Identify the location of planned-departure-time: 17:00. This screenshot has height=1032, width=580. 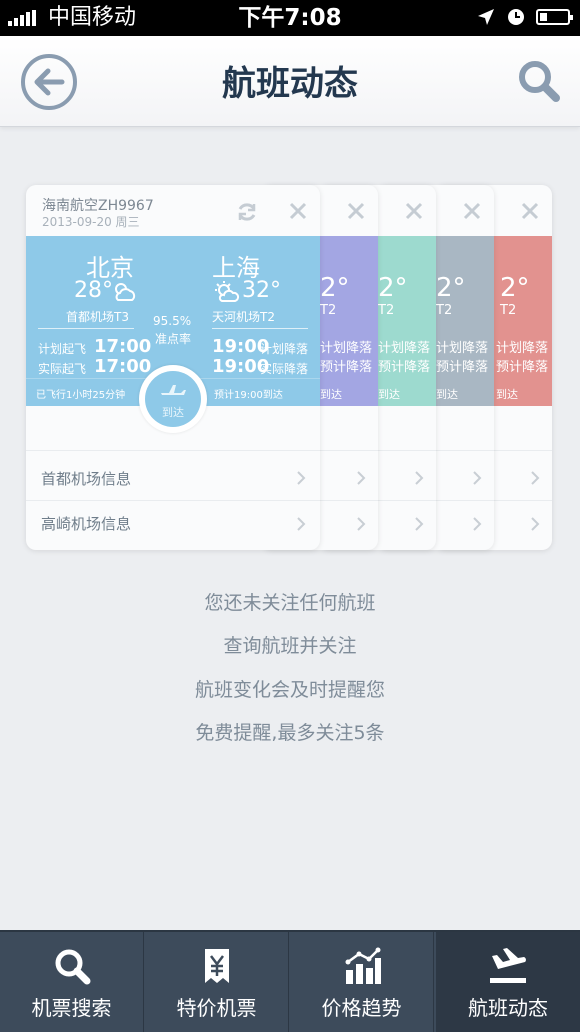
(123, 346).